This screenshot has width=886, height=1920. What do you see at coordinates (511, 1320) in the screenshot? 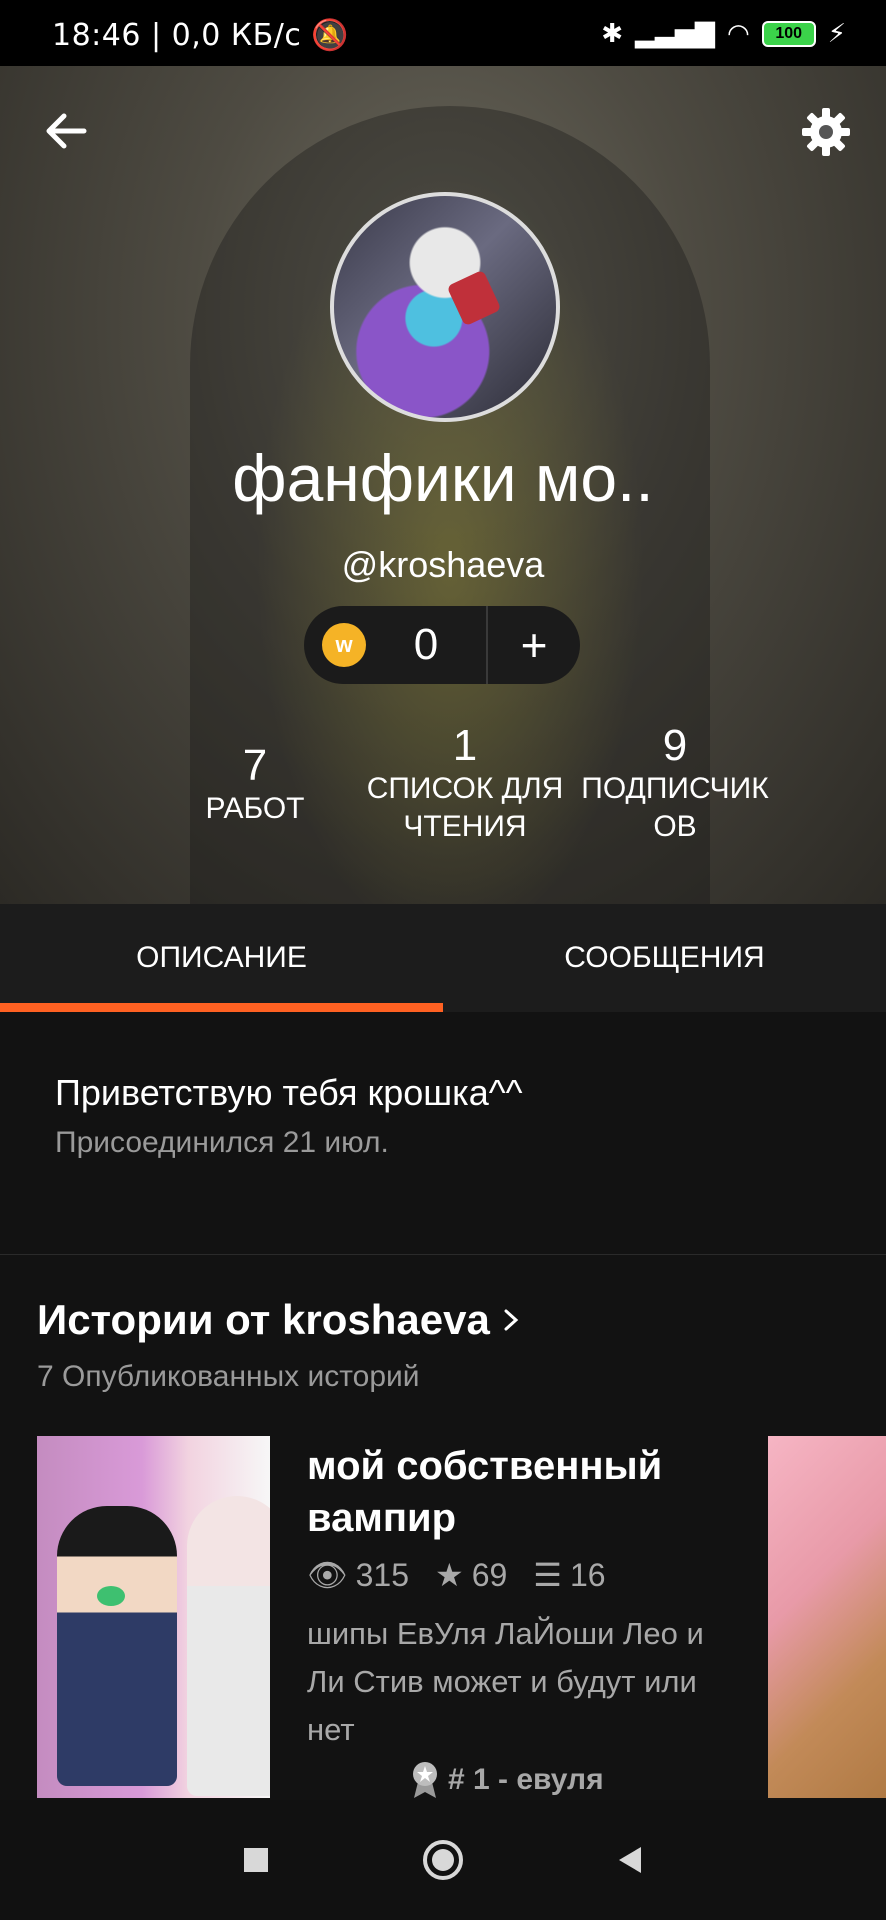
I see `chevron-right-icon` at bounding box center [511, 1320].